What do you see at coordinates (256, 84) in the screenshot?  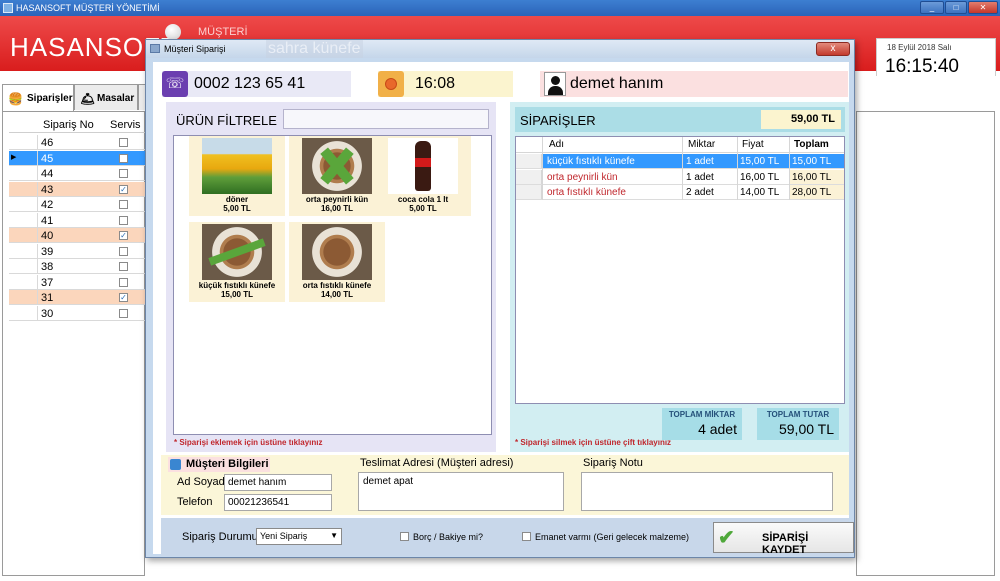 I see `phone-display: ☏ 0002 123 65 41` at bounding box center [256, 84].